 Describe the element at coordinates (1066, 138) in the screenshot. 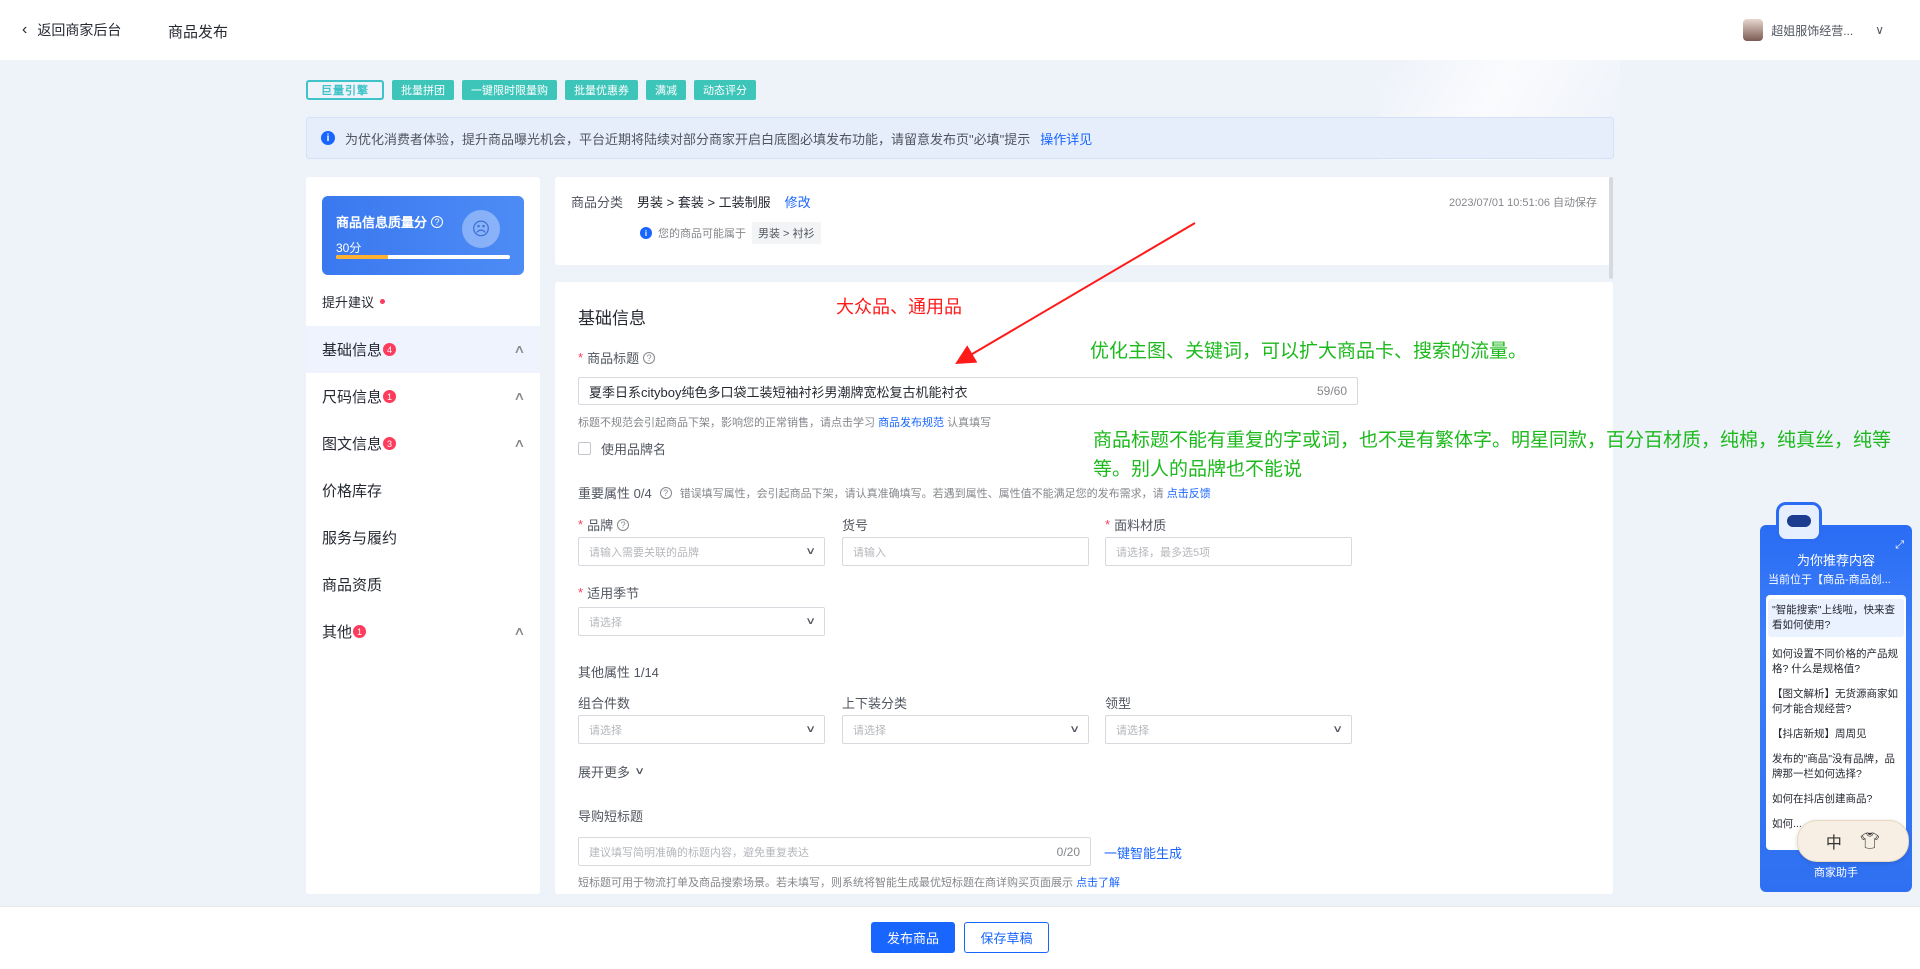

I see `notice-link: 操作详见` at that location.